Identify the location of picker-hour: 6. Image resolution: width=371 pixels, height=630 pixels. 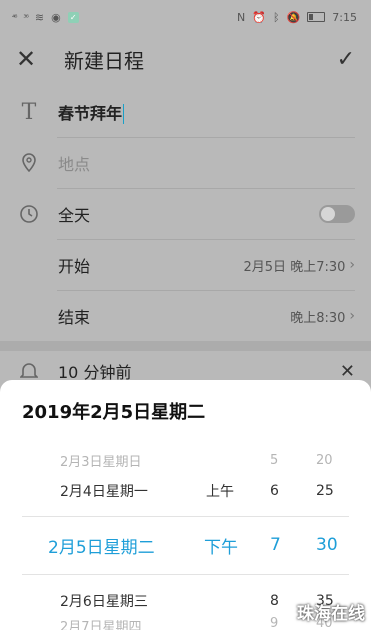
(274, 491).